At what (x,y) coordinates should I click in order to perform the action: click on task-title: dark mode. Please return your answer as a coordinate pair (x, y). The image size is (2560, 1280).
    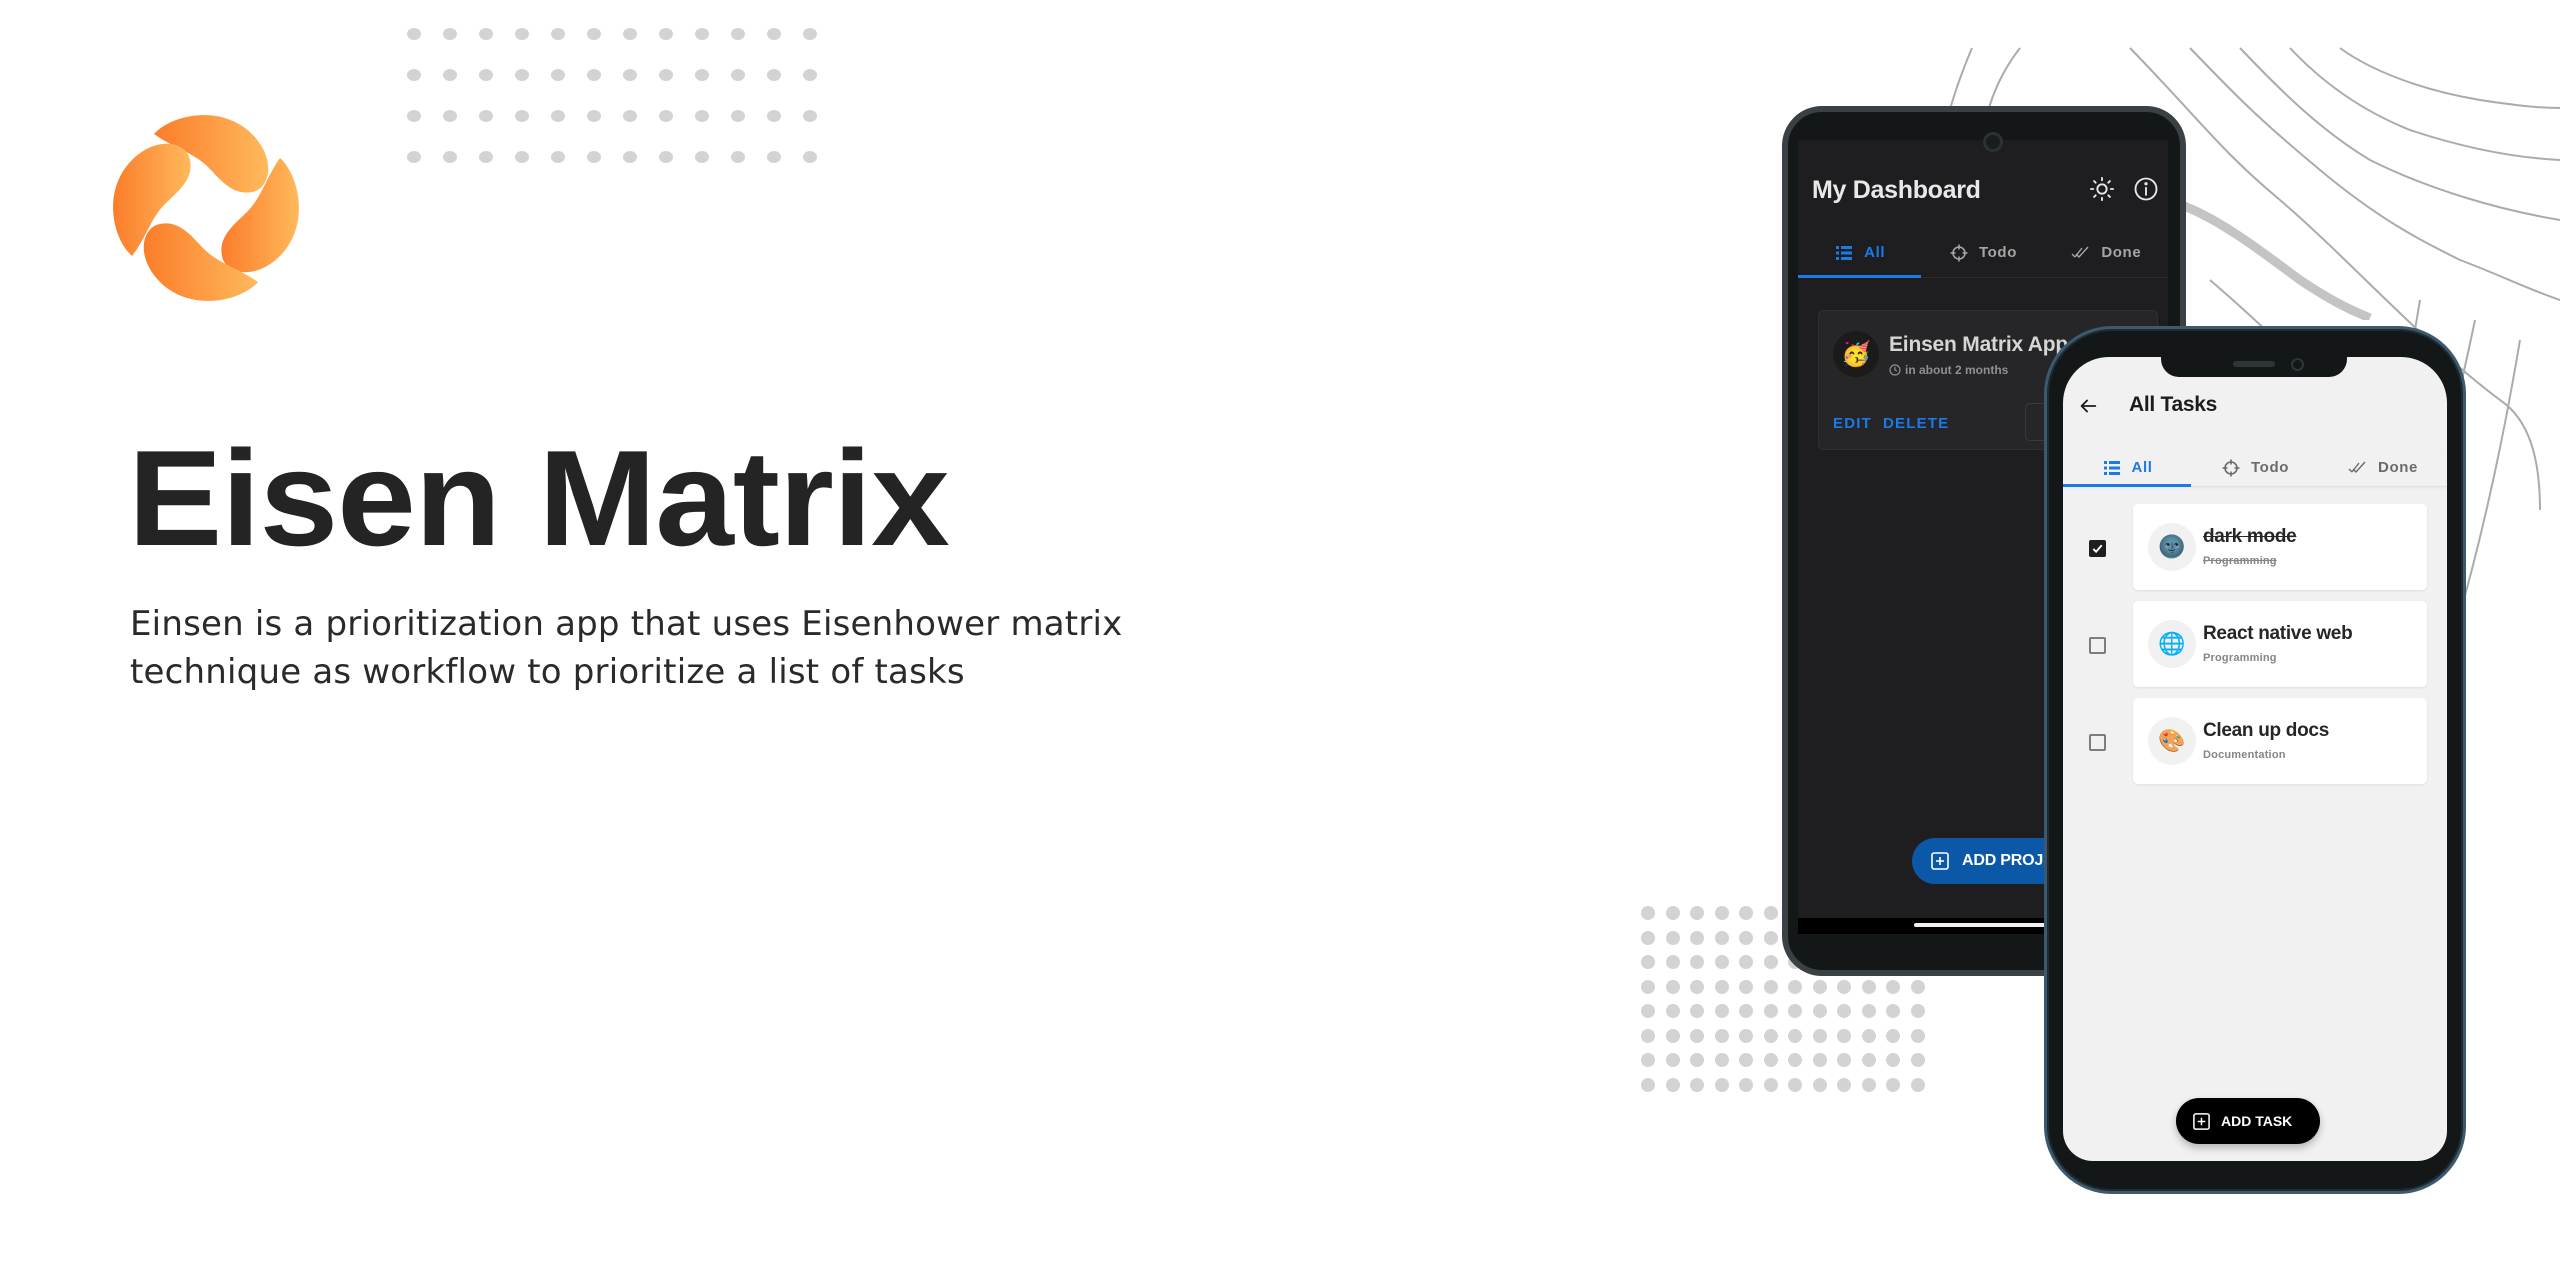
    Looking at the image, I should click on (2250, 536).